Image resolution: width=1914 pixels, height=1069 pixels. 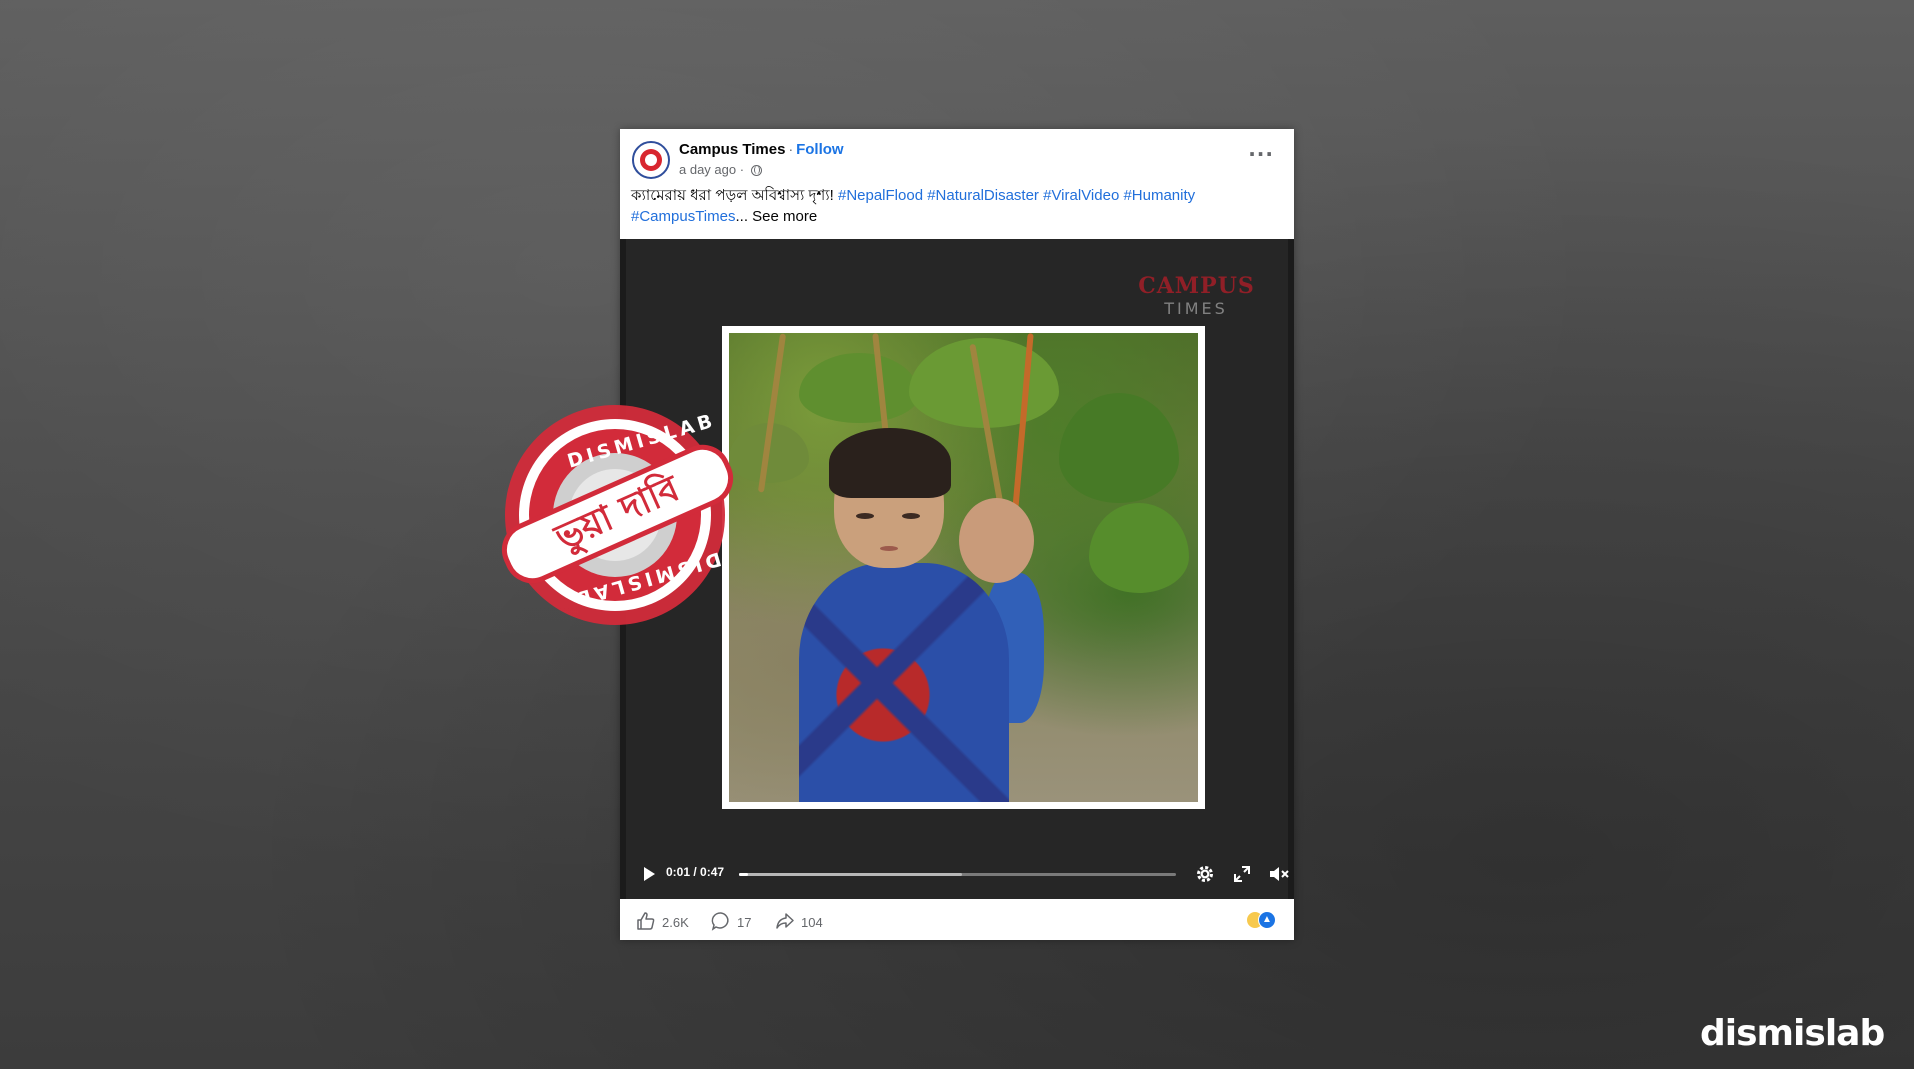 I want to click on post-meta: a day ago ·, so click(x=720, y=169).